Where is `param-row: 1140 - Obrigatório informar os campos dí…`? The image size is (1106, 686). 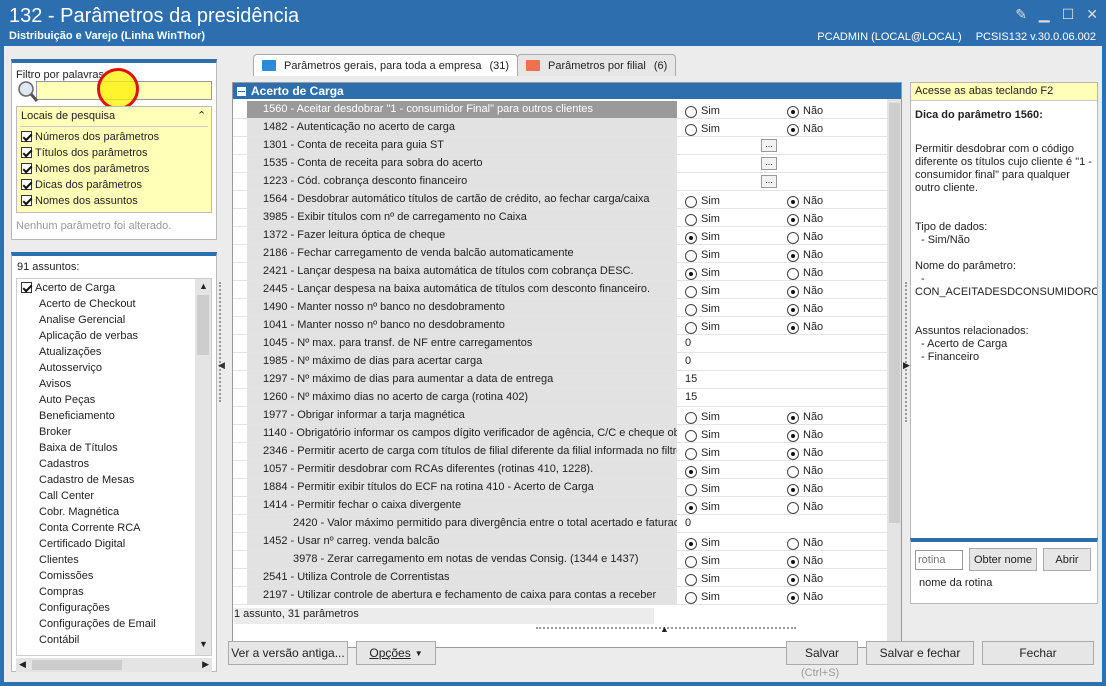
param-row: 1140 - Obrigatório informar os campos dí… is located at coordinates (567, 434).